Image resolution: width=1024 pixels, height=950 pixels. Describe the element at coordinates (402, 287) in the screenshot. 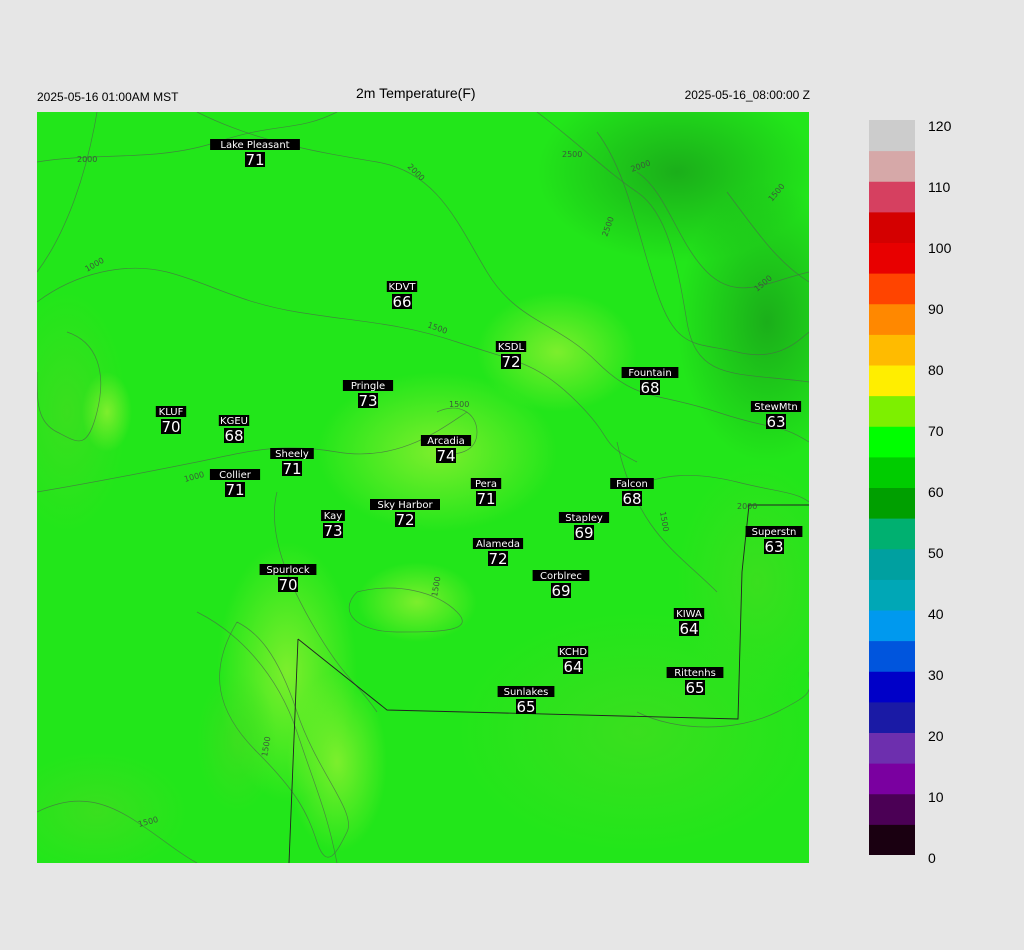

I see `station-name: KDVT` at that location.